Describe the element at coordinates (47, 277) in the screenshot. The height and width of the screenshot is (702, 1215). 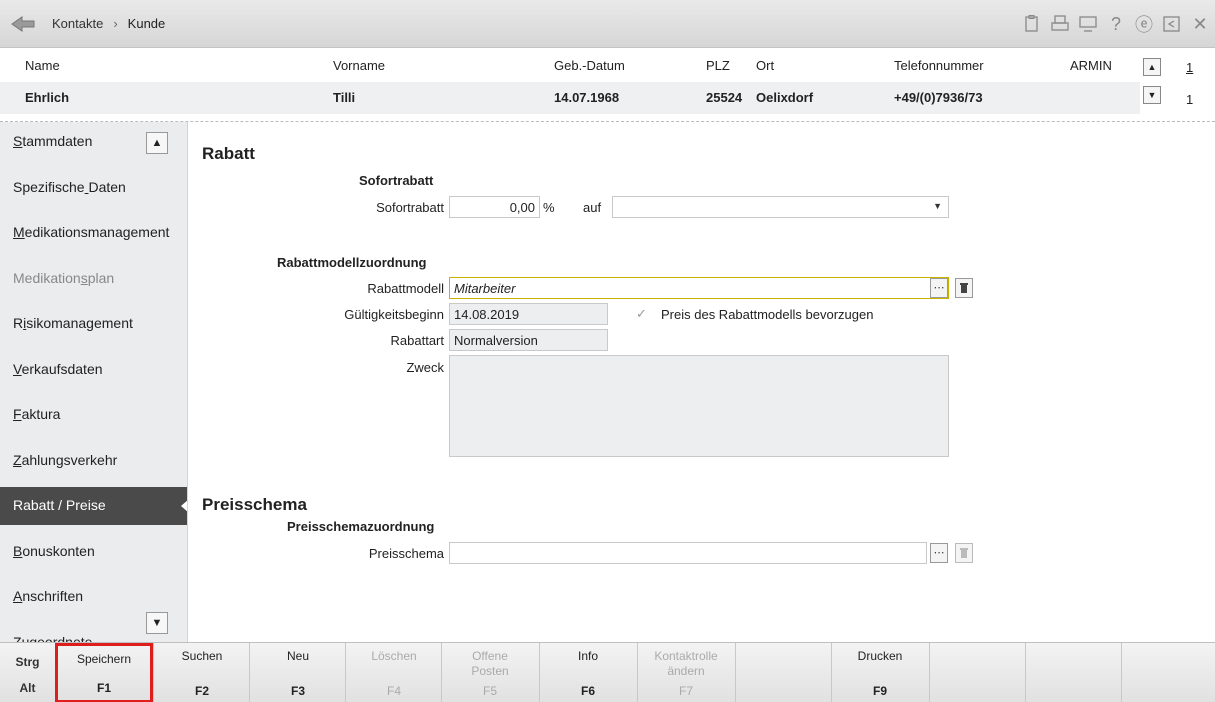
I see `sidebar-item-text: Medikation` at that location.